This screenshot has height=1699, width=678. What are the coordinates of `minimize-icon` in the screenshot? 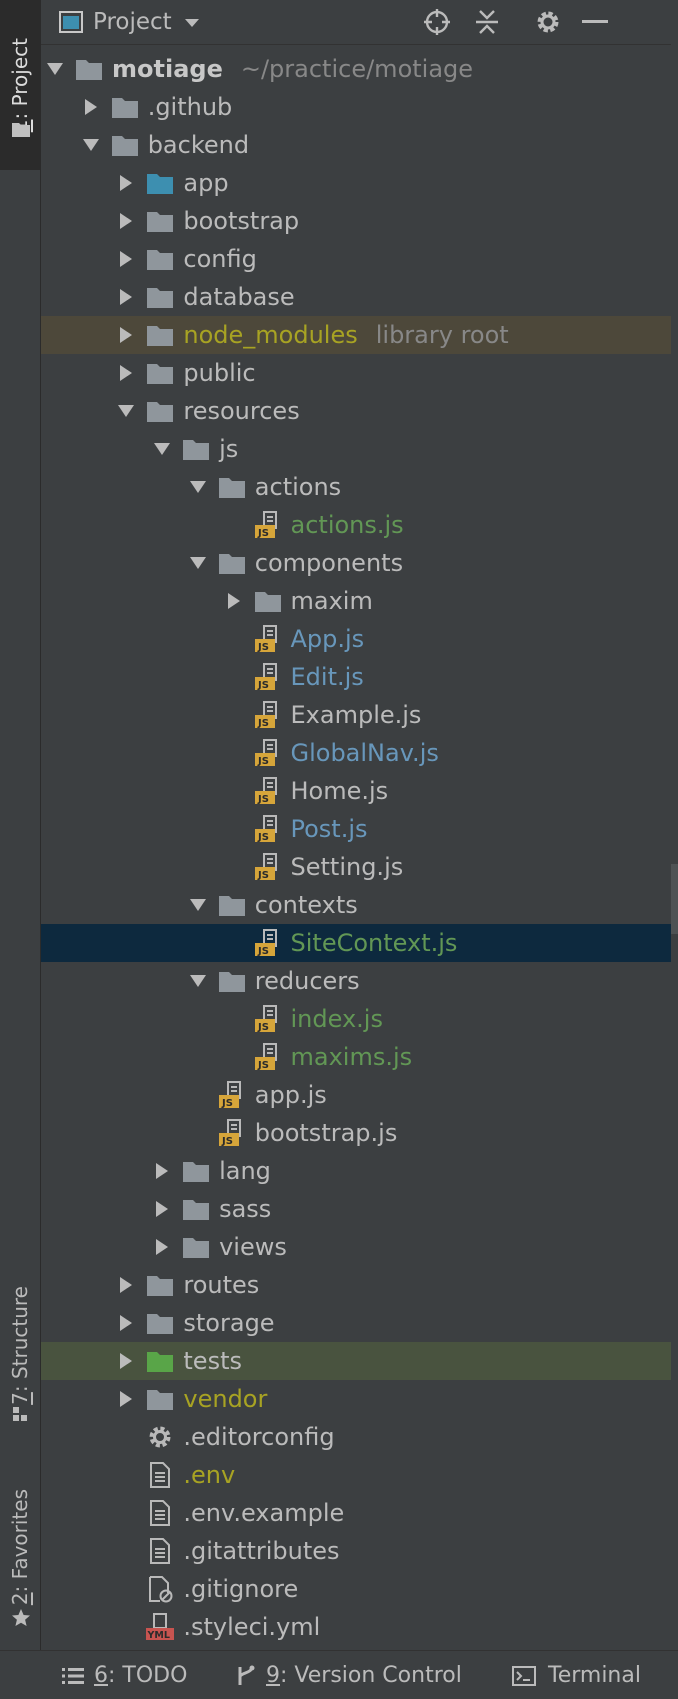 It's located at (595, 21).